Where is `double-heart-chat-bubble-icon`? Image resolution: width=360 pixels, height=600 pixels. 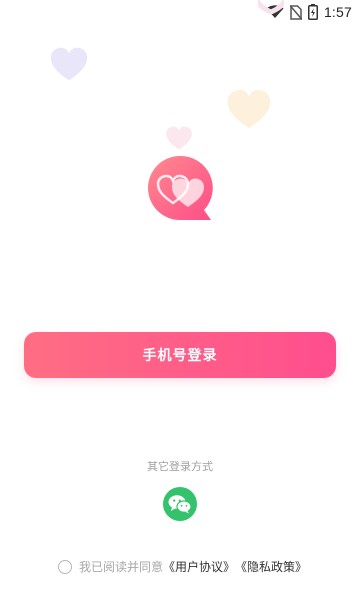 double-heart-chat-bubble-icon is located at coordinates (180, 187).